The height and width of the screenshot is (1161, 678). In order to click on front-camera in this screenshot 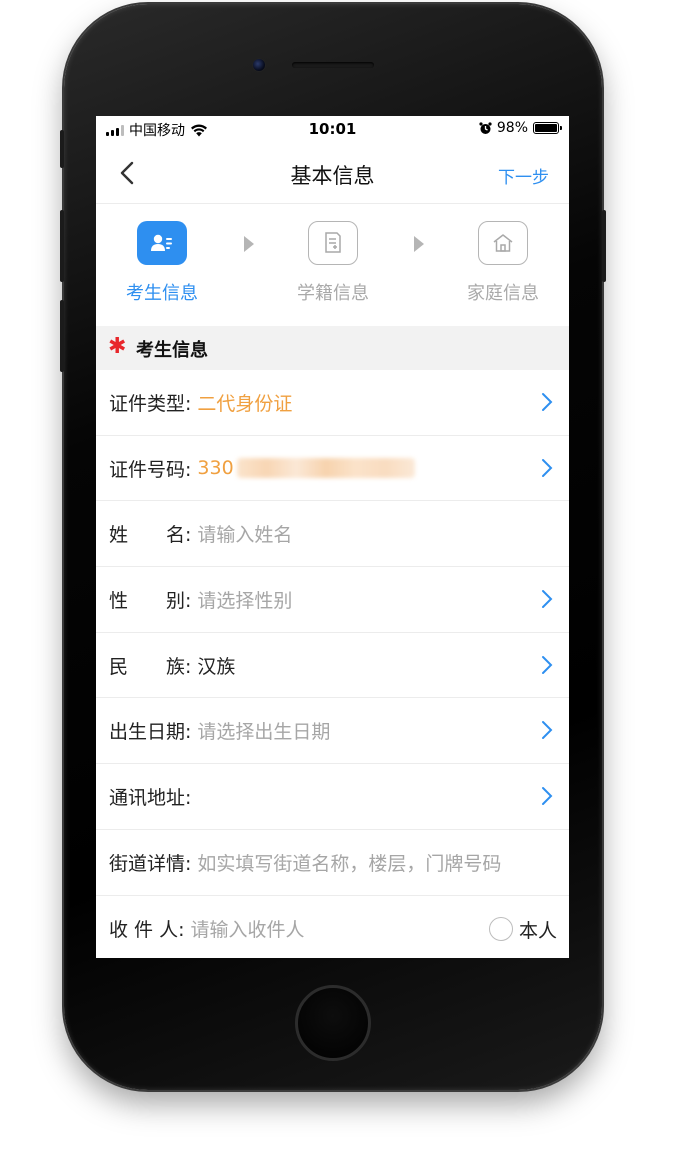, I will do `click(259, 65)`.